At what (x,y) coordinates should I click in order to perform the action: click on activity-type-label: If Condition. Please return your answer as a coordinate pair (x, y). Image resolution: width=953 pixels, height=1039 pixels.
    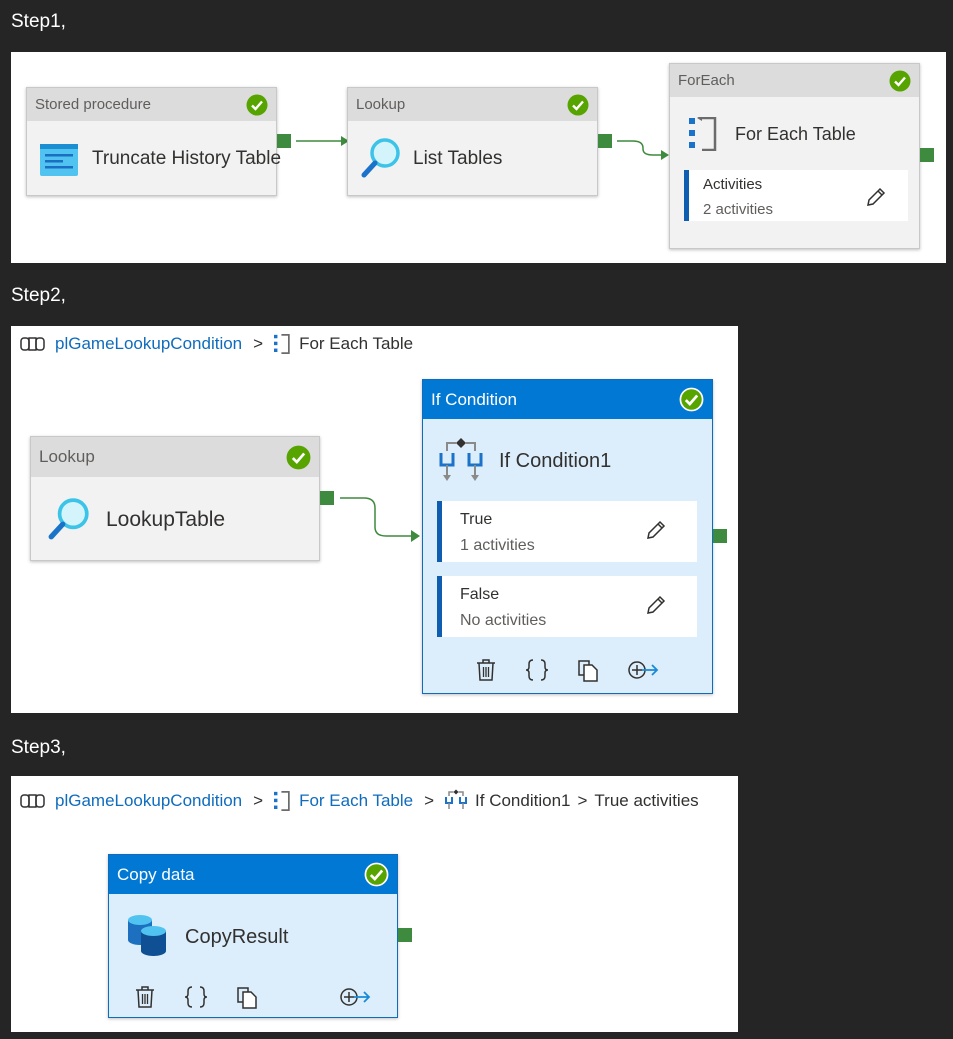
    Looking at the image, I should click on (567, 399).